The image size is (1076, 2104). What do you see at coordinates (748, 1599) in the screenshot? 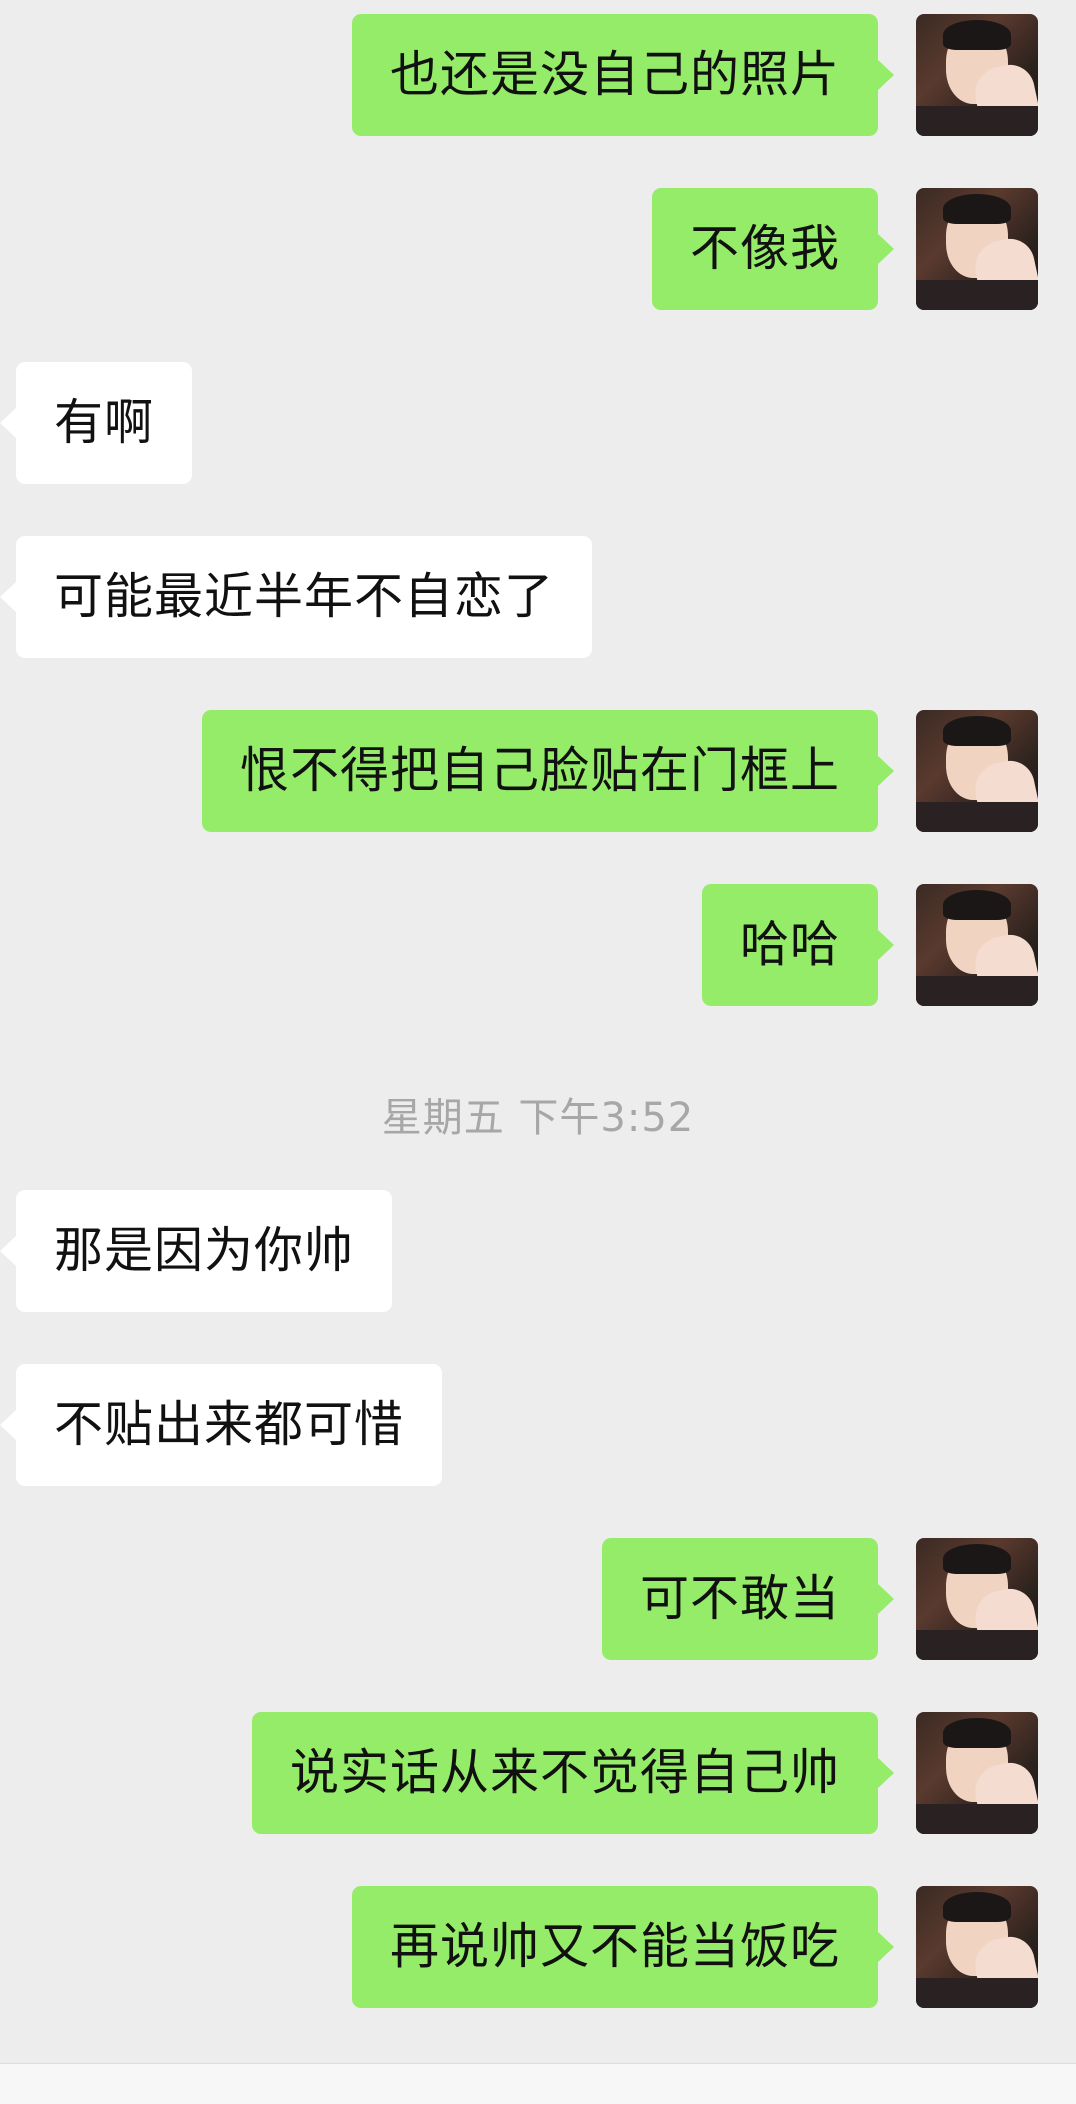
I see `sent-message-bubble: 可不敢当` at bounding box center [748, 1599].